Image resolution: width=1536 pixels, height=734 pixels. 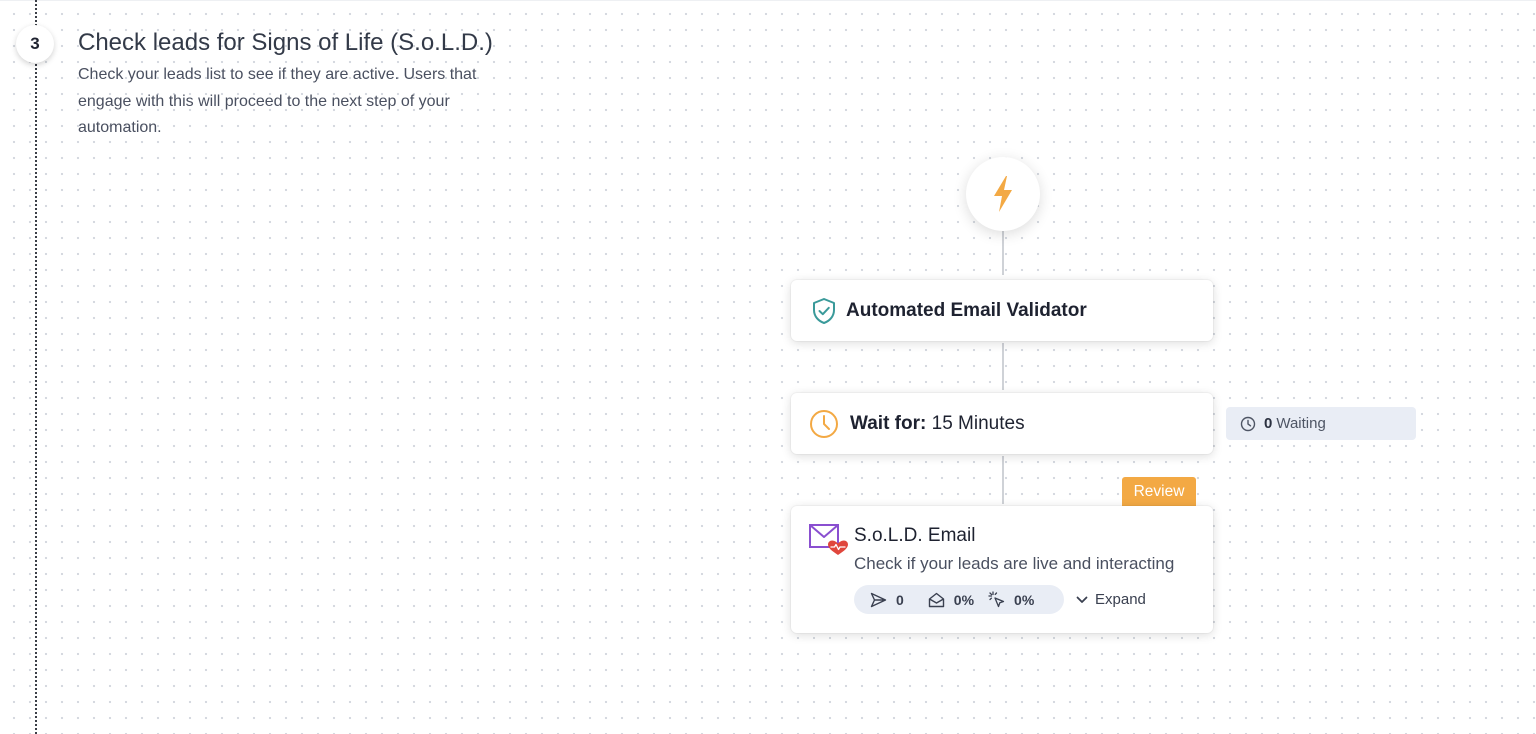 What do you see at coordinates (996, 599) in the screenshot?
I see `cursor-click-icon` at bounding box center [996, 599].